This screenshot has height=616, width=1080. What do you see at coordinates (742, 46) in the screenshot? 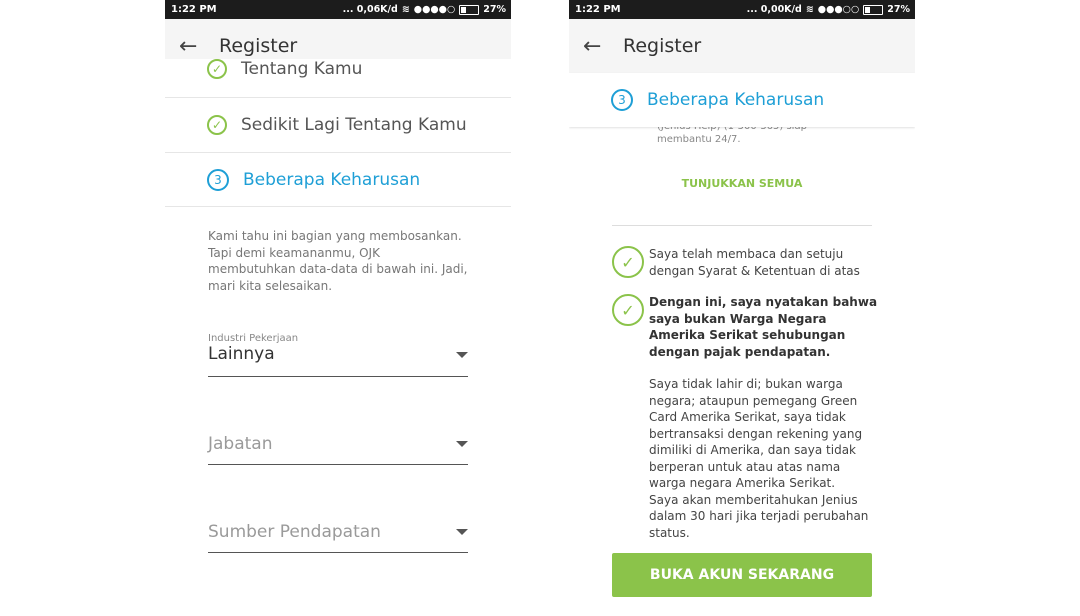
I see `app-bar: ← Register` at bounding box center [742, 46].